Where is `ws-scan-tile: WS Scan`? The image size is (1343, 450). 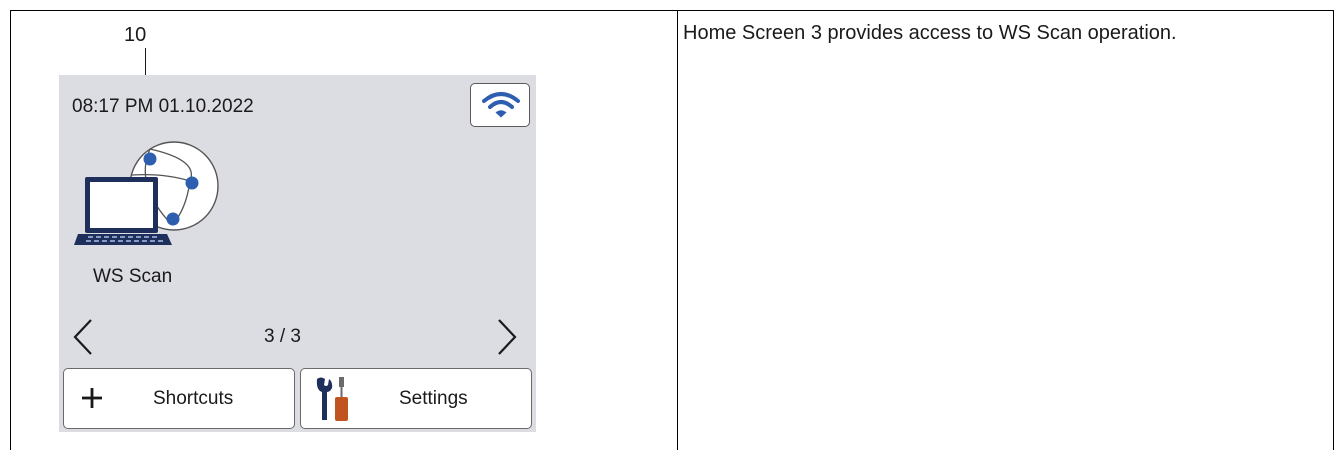
ws-scan-tile: WS Scan is located at coordinates (149, 215).